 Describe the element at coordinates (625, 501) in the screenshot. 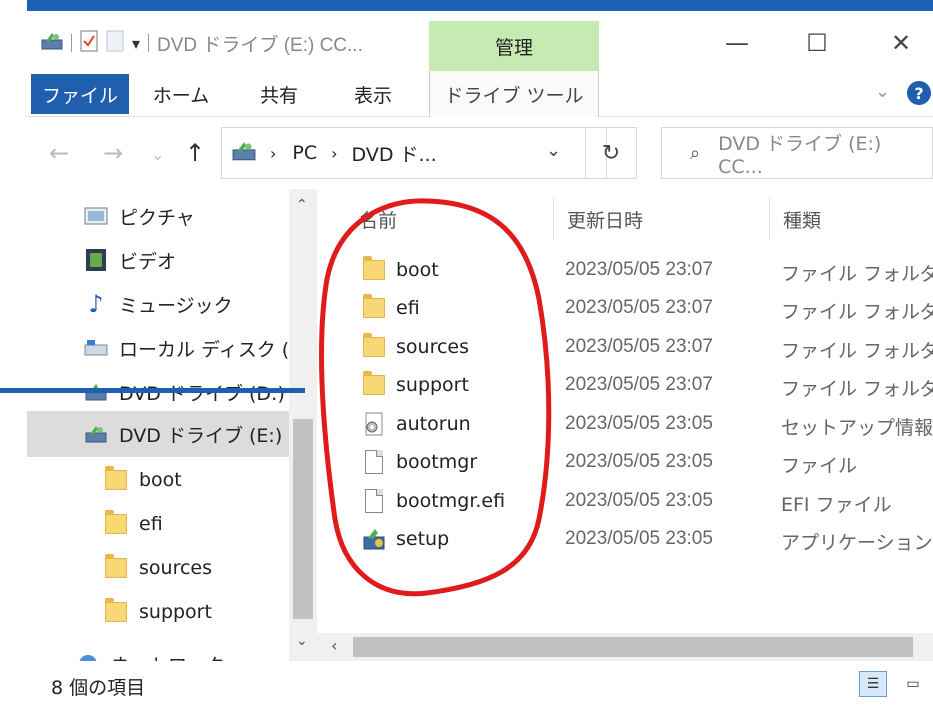

I see `table-row: bootmgr.efi 2023/05/05 23:05 EFI ファイル` at that location.